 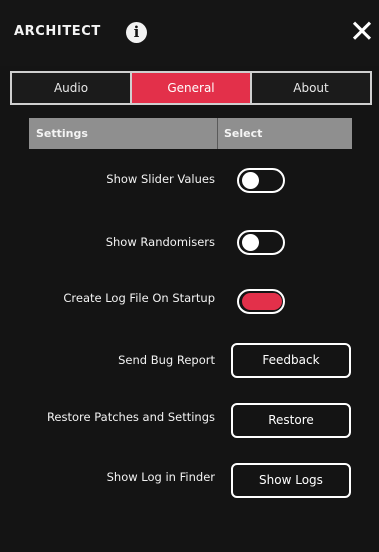 I want to click on column-header-select: Select, so click(x=243, y=133).